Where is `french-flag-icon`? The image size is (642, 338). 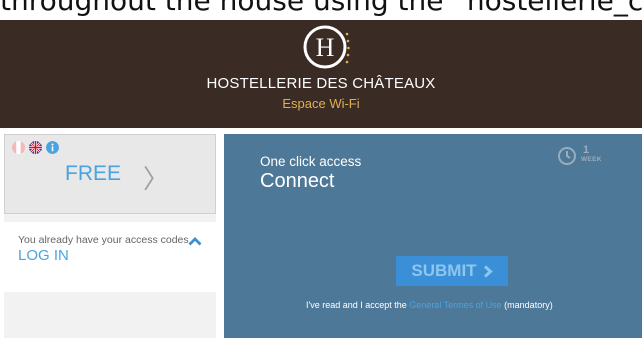
french-flag-icon is located at coordinates (18, 147).